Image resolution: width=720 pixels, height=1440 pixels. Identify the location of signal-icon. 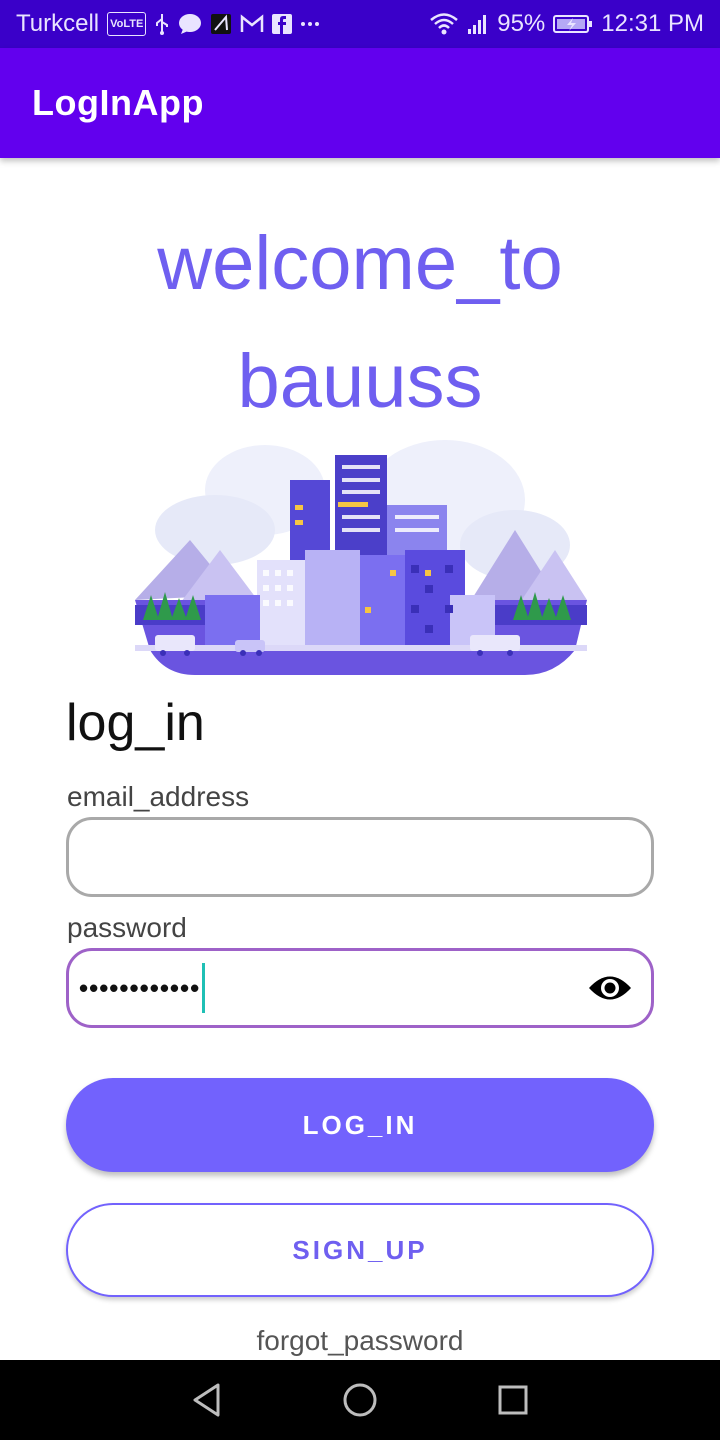
(478, 24).